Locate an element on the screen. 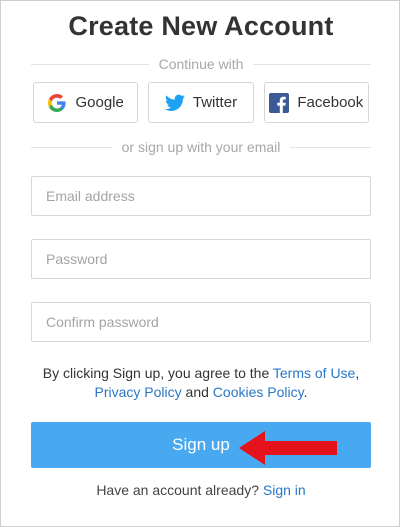 The height and width of the screenshot is (527, 400). twitter-icon is located at coordinates (174, 103).